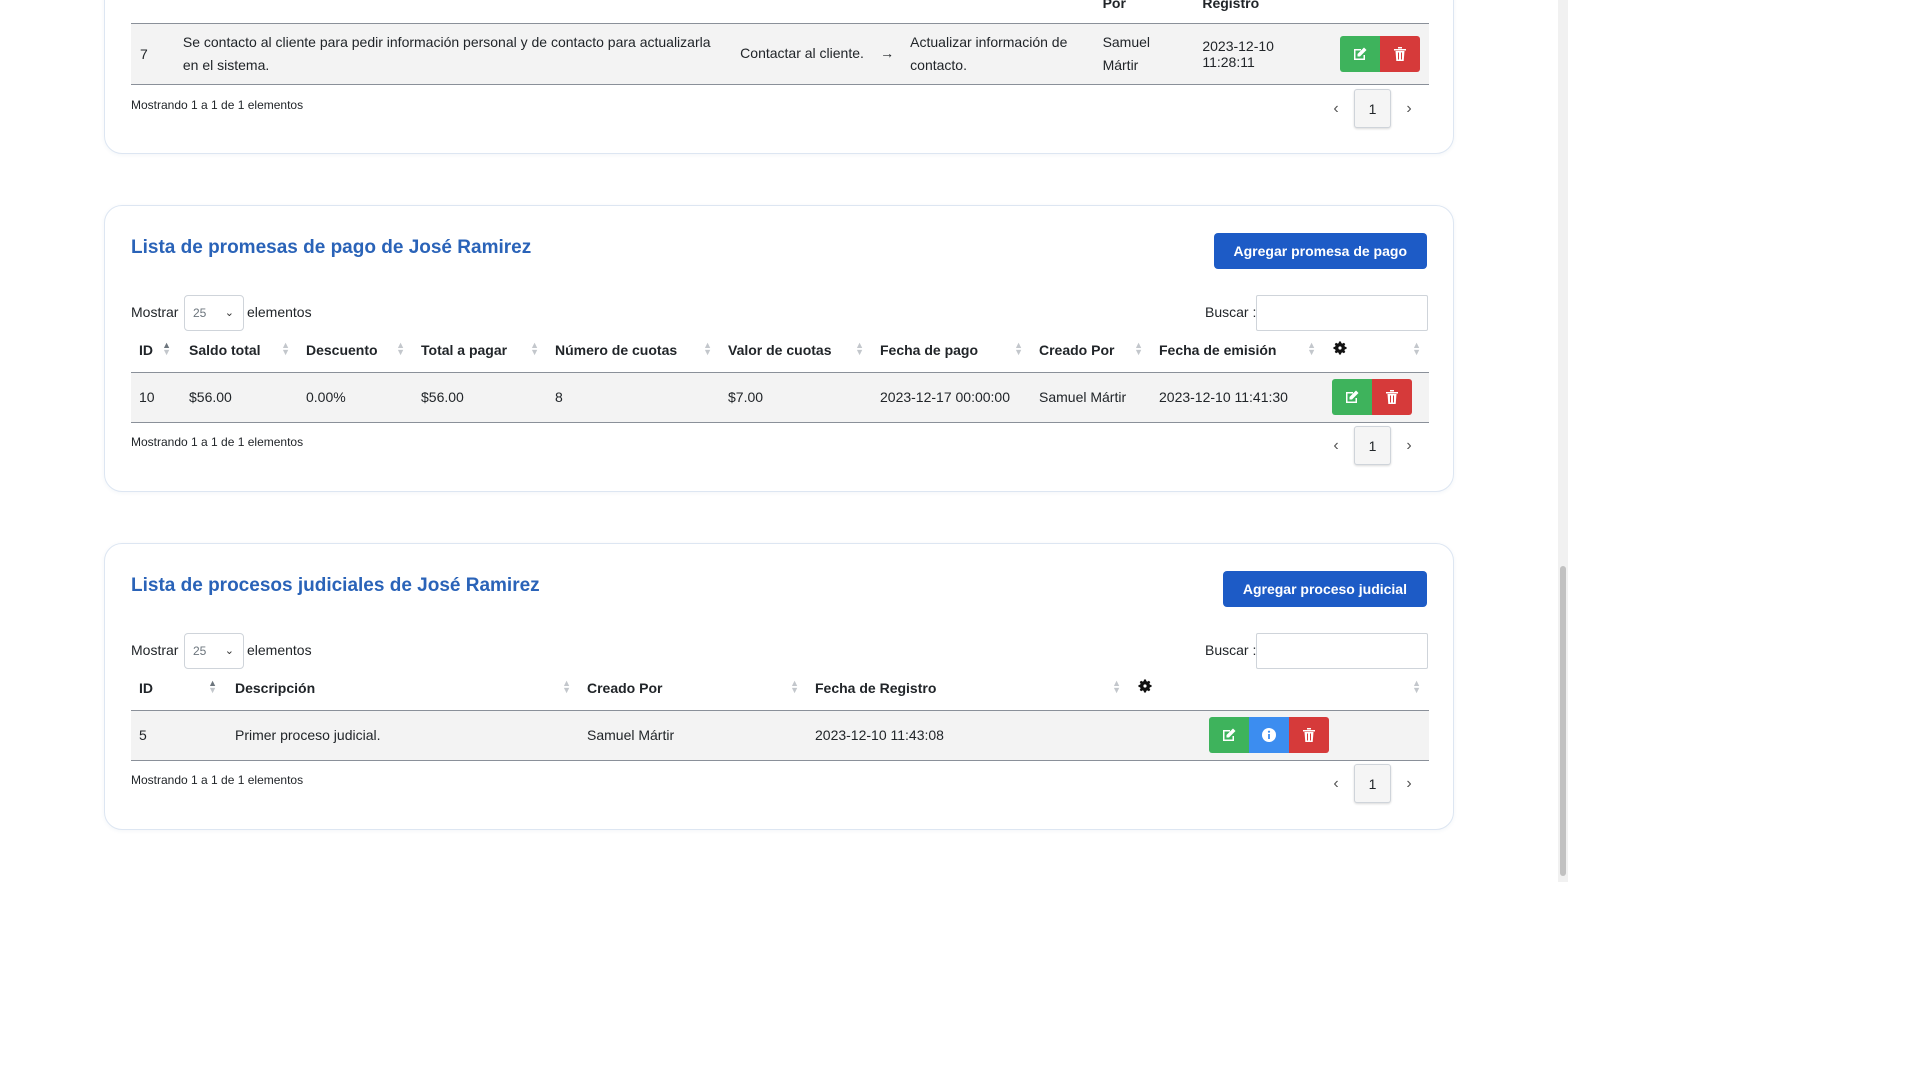 This screenshot has height=1080, width=1920. I want to click on column-header-total-pagar: Total a pagar ▲ ▼, so click(480, 350).